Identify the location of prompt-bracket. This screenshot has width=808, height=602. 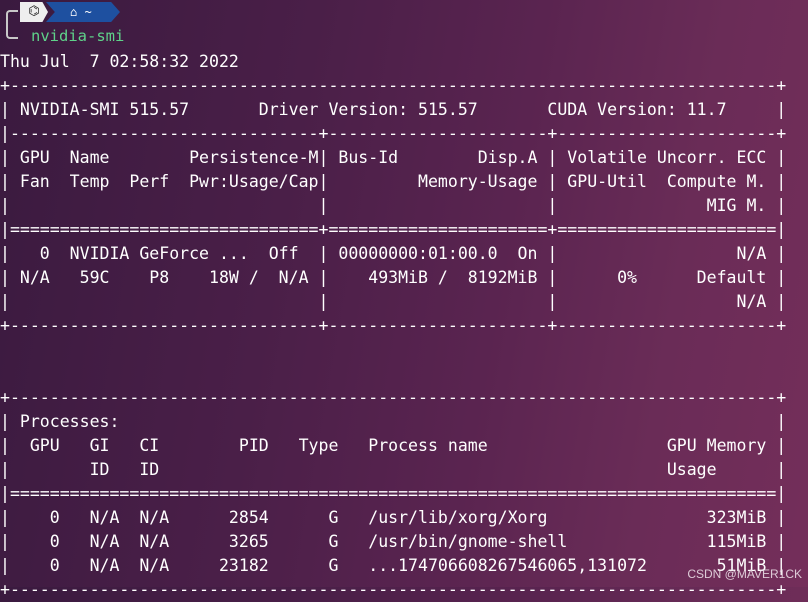
(12, 24).